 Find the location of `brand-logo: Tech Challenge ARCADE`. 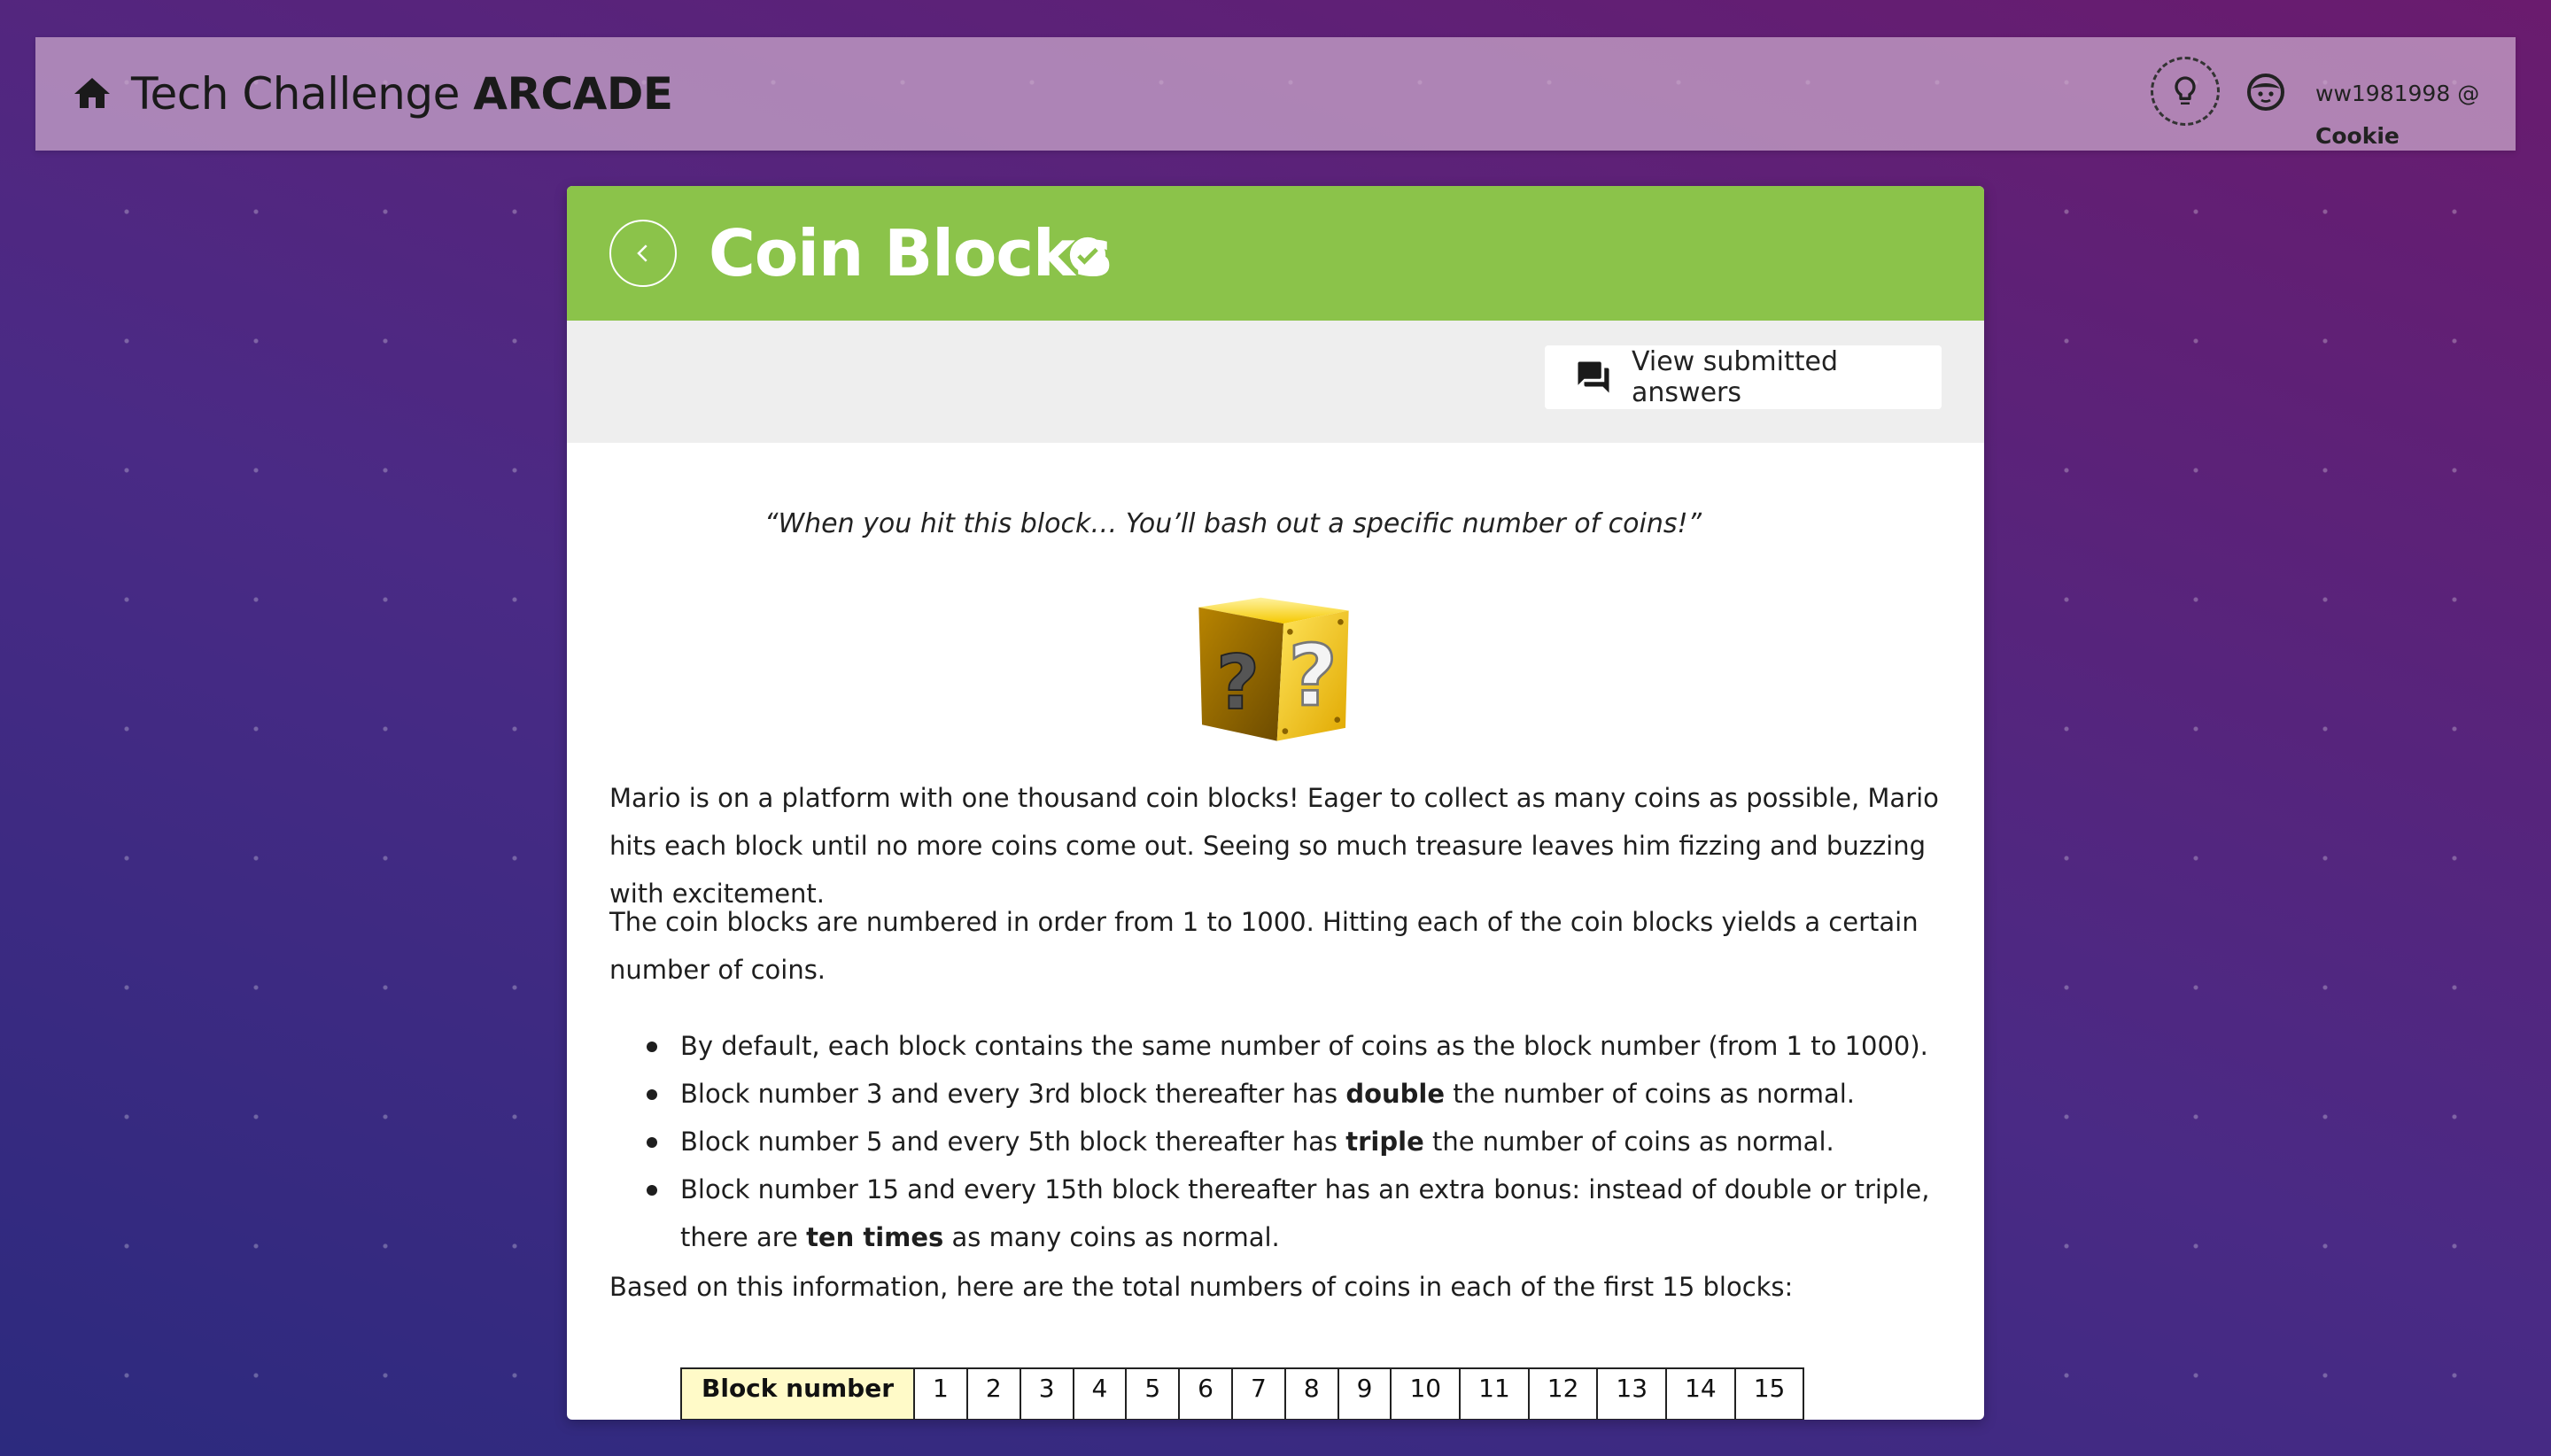

brand-logo: Tech Challenge ARCADE is located at coordinates (402, 94).